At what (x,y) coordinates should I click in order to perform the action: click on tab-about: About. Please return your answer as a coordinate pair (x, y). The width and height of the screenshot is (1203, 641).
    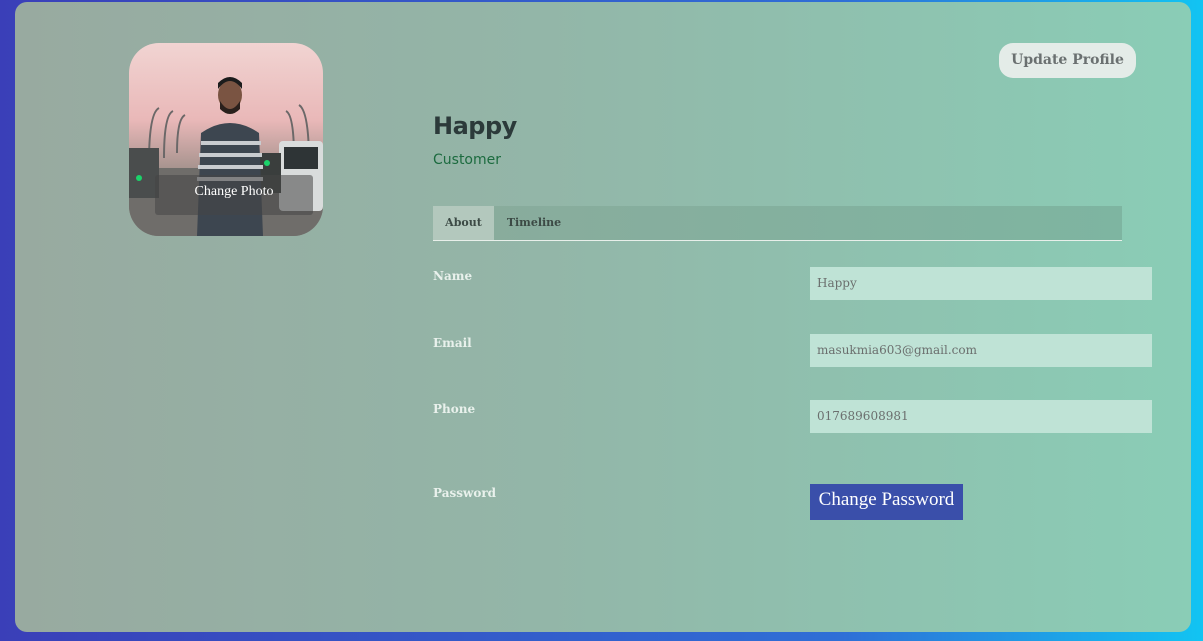
    Looking at the image, I should click on (463, 223).